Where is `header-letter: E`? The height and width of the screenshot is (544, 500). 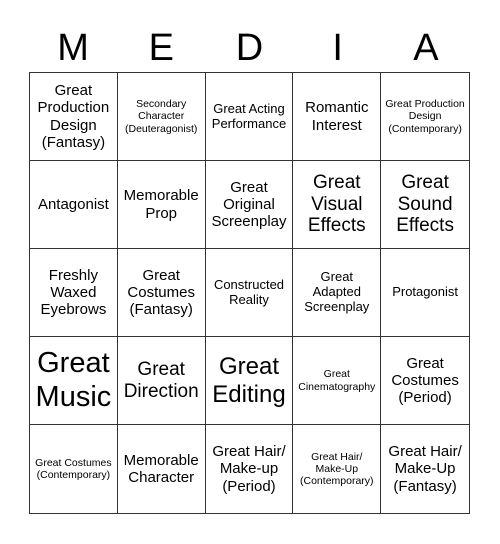 header-letter: E is located at coordinates (161, 48).